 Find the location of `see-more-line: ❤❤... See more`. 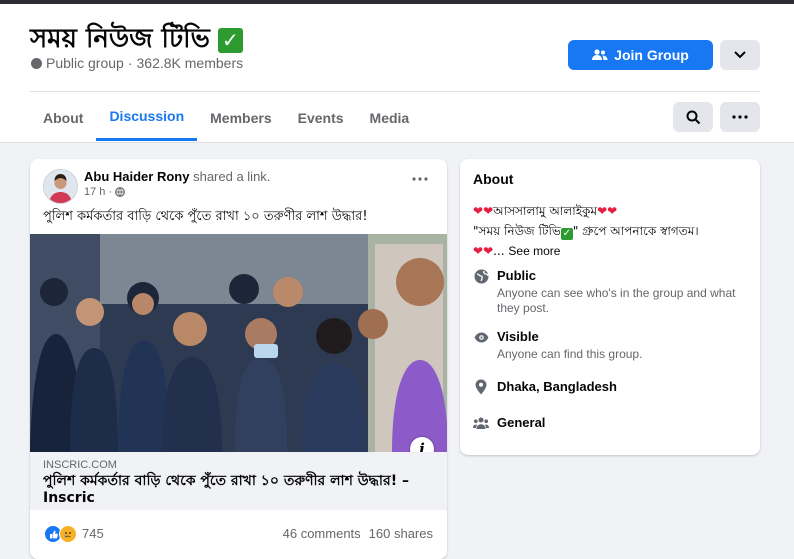

see-more-line: ❤❤... See more is located at coordinates (613, 251).